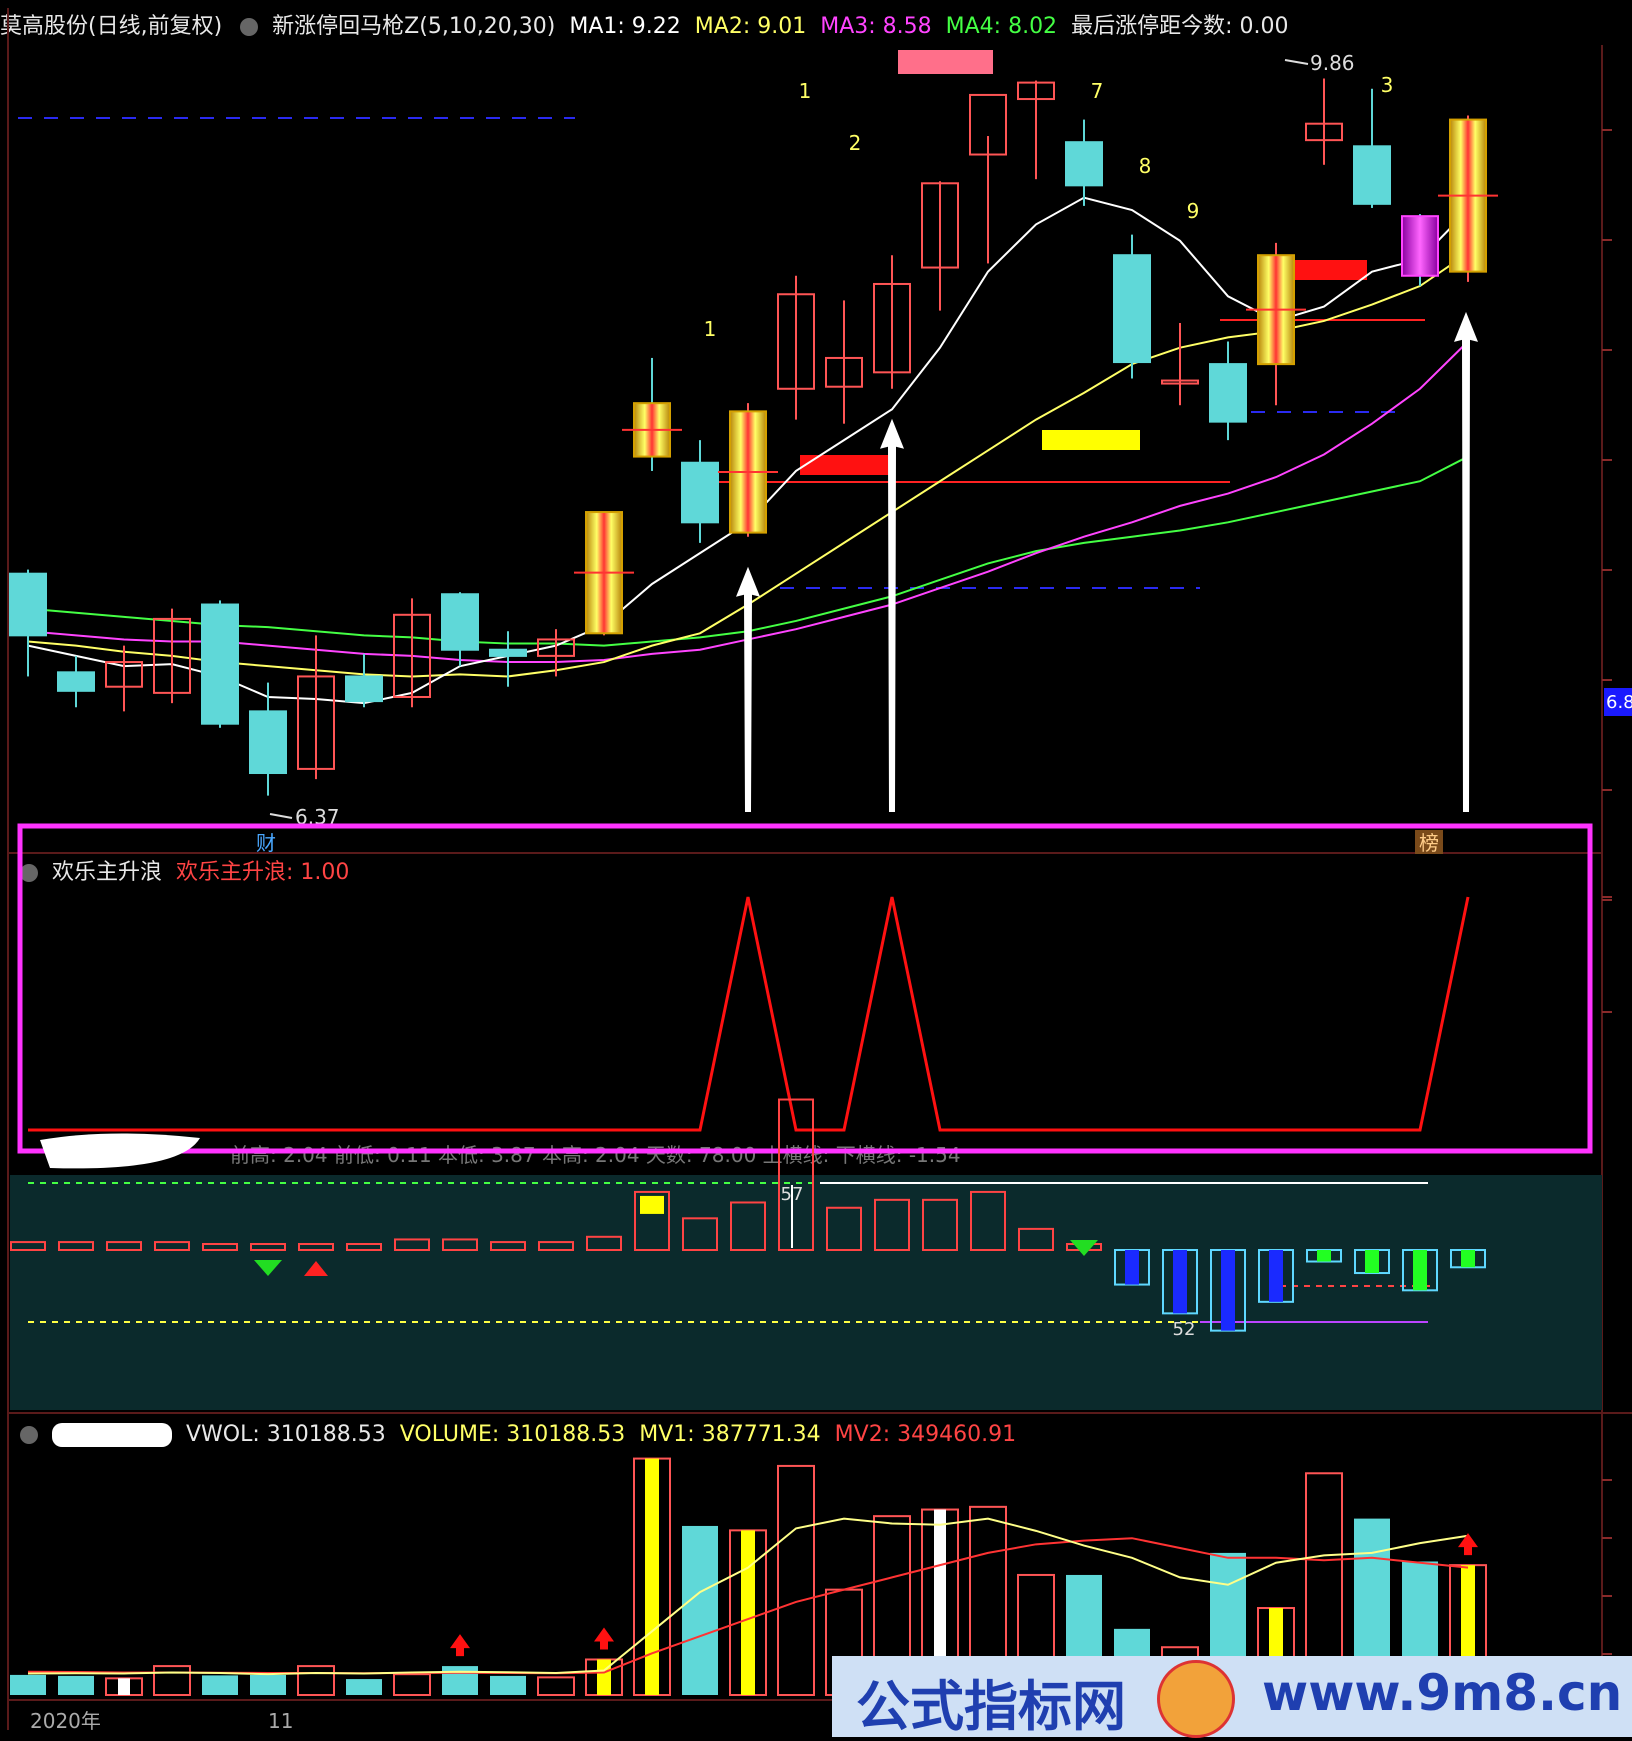  What do you see at coordinates (1296, 62) in the screenshot?
I see `high-price-pointer` at bounding box center [1296, 62].